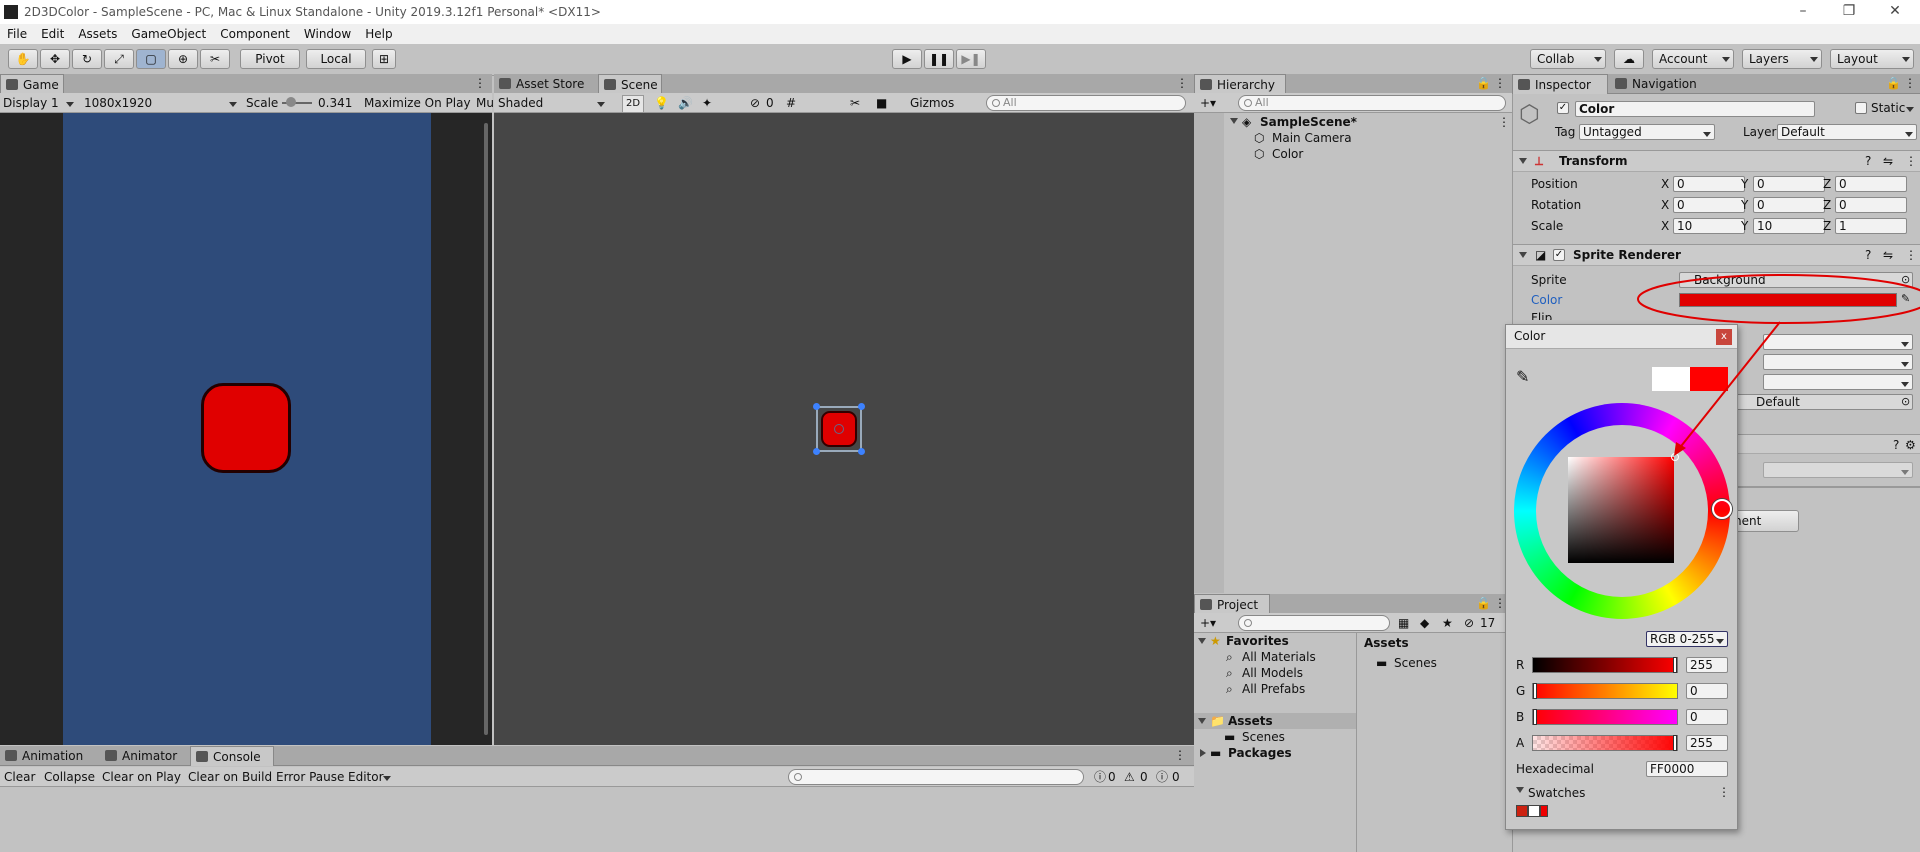 The width and height of the screenshot is (1920, 852). What do you see at coordinates (1707, 717) in the screenshot?
I see `channel-b-input: 0` at bounding box center [1707, 717].